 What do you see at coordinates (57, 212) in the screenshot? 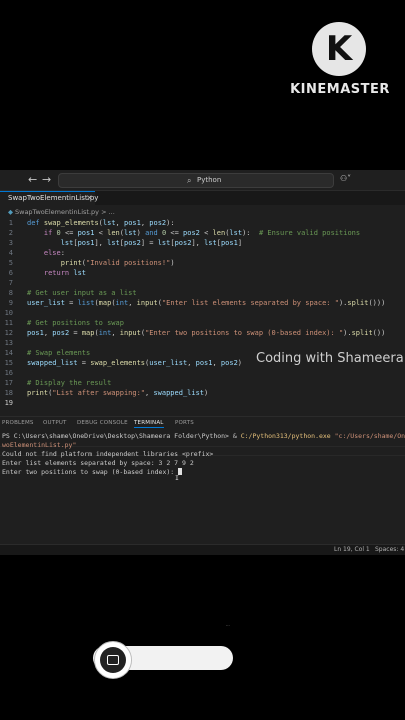
I see `breadcrumb-file: SwapTwoElementinList.py` at bounding box center [57, 212].